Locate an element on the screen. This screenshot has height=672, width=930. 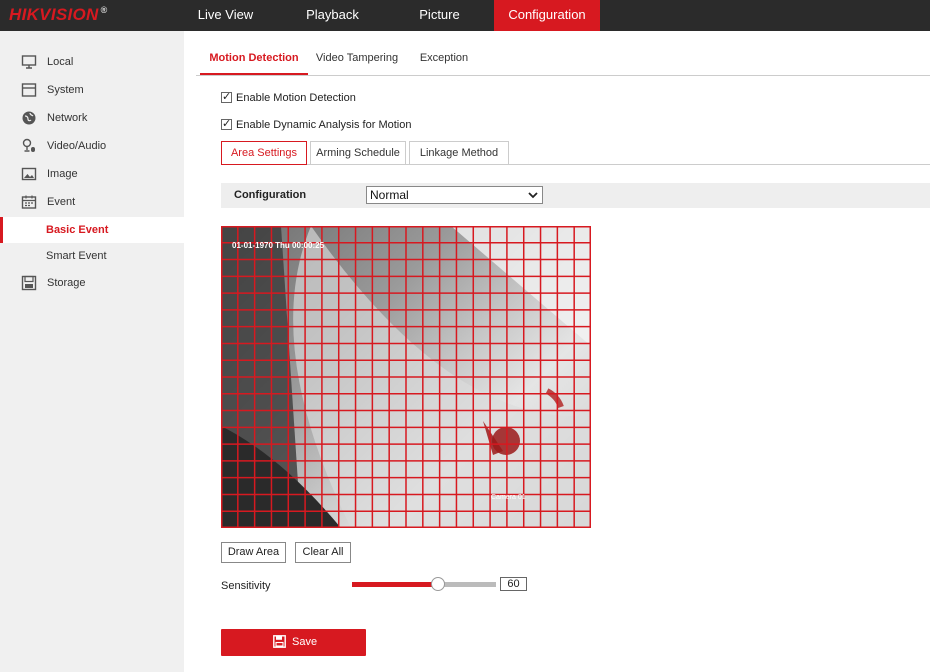
tab-video-tampering: Video Tampering is located at coordinates (357, 60).